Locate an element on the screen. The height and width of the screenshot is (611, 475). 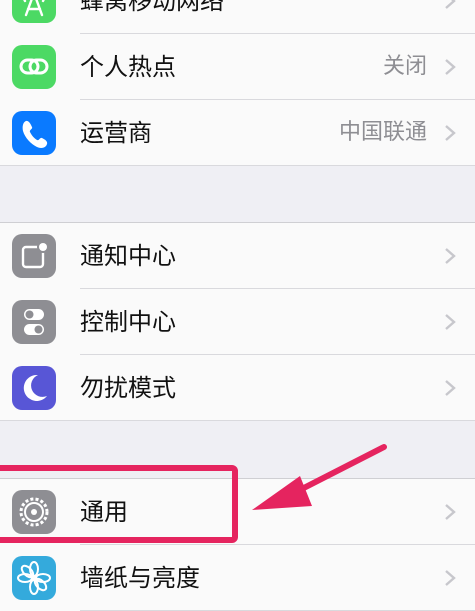
settings-row-label: 控制中心 is located at coordinates (128, 322).